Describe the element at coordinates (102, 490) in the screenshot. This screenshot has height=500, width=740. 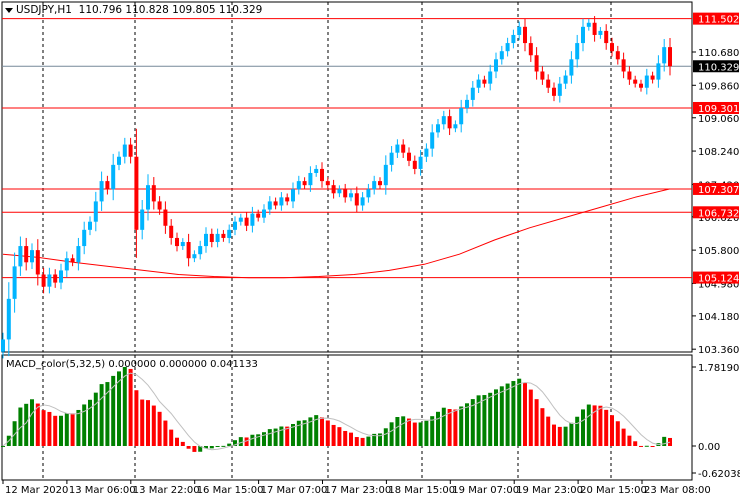
I see `time-label: 13 Mar 06:00` at that location.